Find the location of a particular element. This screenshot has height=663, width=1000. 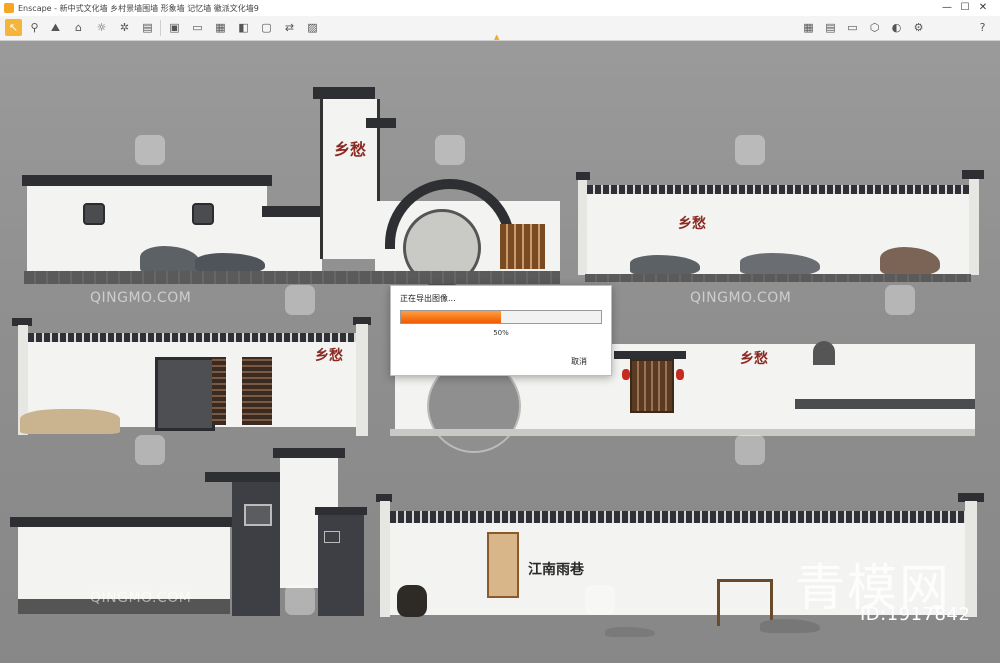

book-tool-icon: ▤ is located at coordinates (147, 27).